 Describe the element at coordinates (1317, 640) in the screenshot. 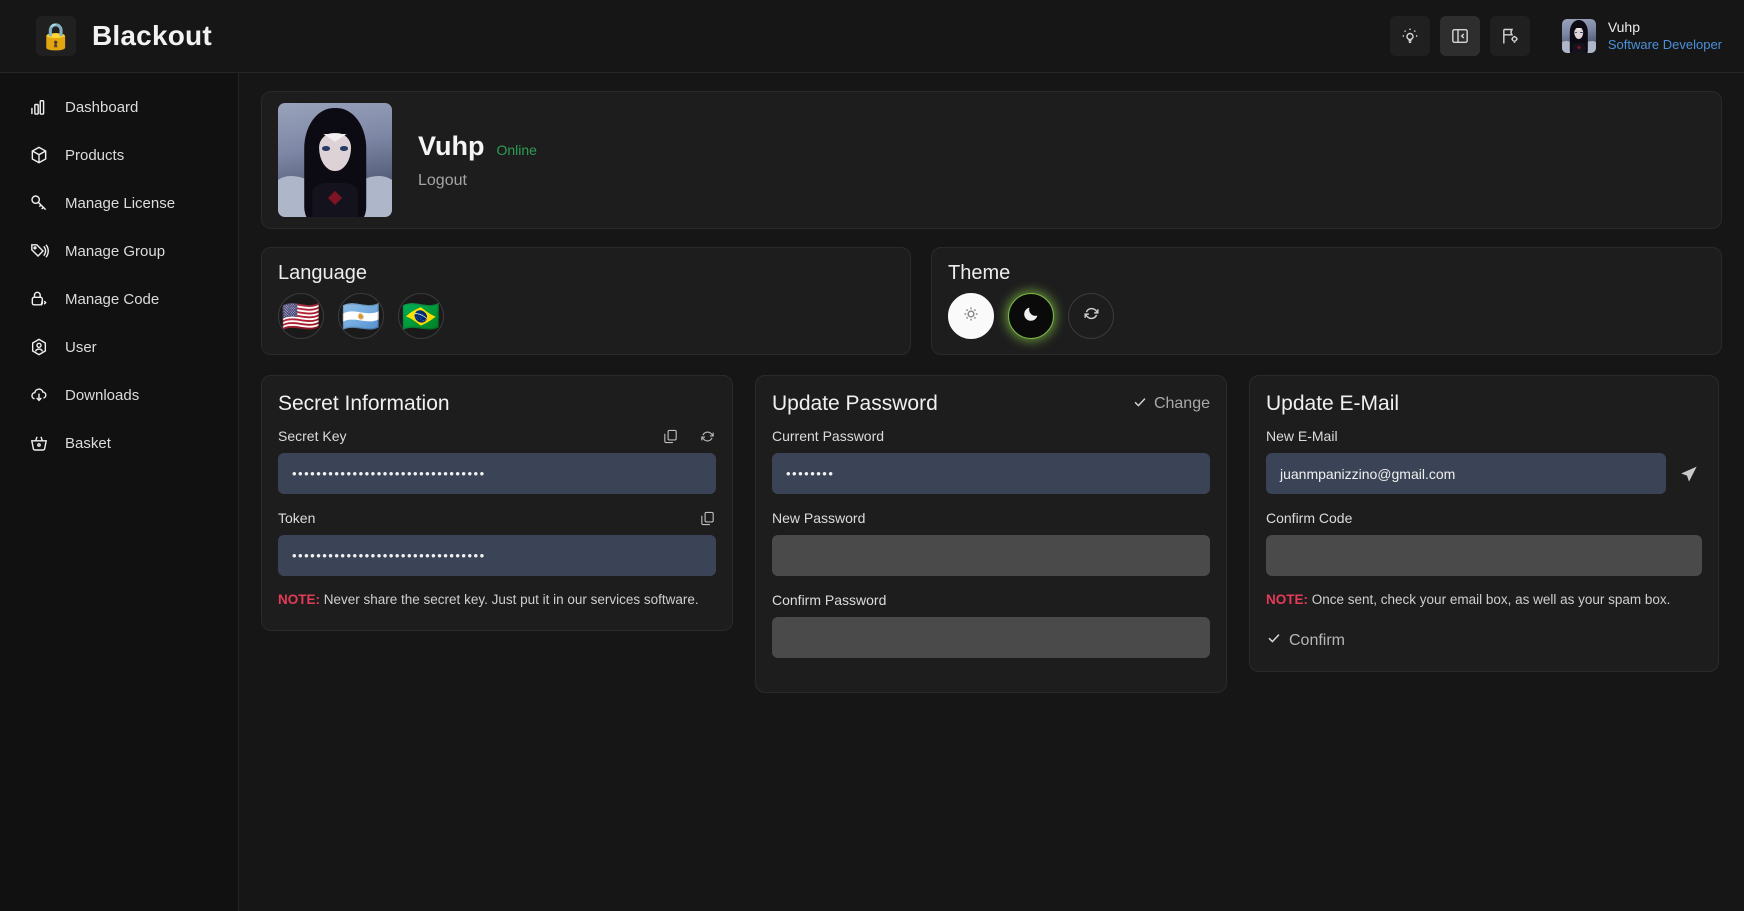

I see `confirm-email-label: Confirm` at that location.